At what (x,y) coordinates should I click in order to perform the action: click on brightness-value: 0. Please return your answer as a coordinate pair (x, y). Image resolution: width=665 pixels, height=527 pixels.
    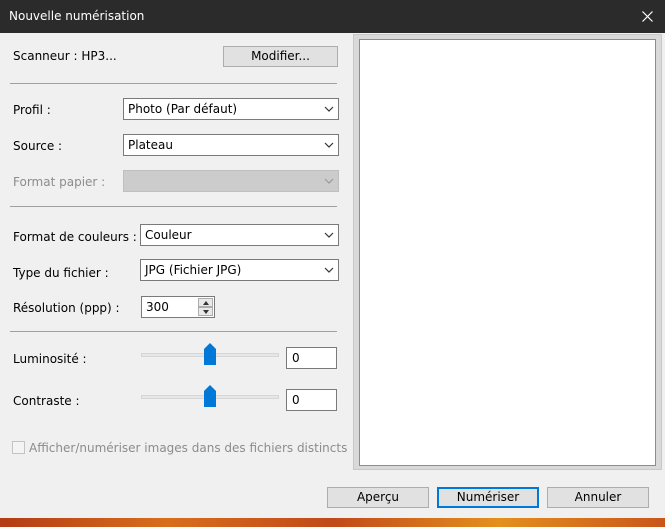
    Looking at the image, I should click on (296, 358).